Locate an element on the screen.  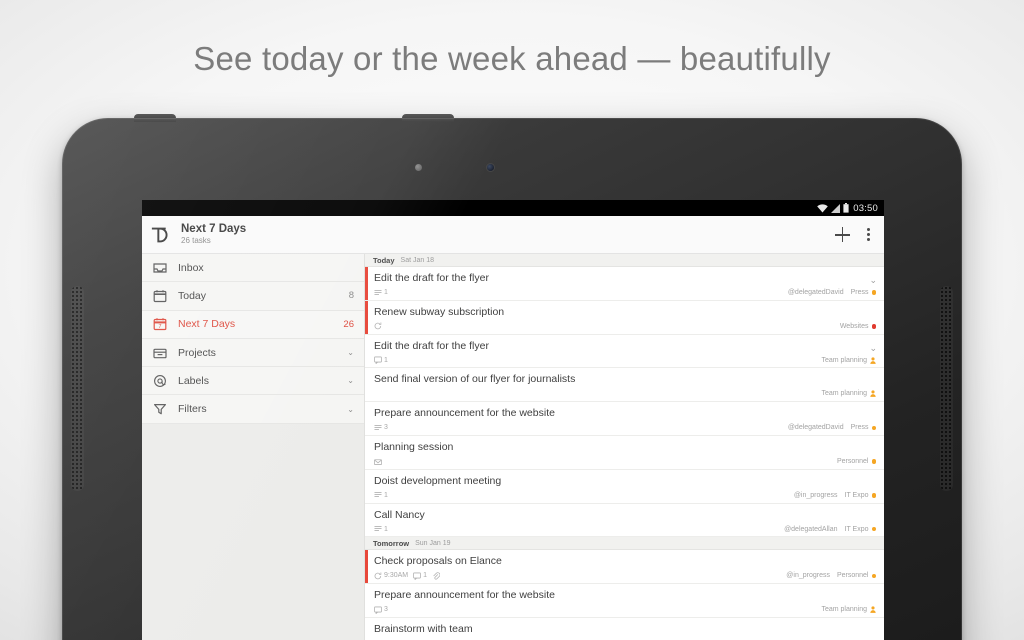
task-assignee: @in_progress is located at coordinates (808, 576).